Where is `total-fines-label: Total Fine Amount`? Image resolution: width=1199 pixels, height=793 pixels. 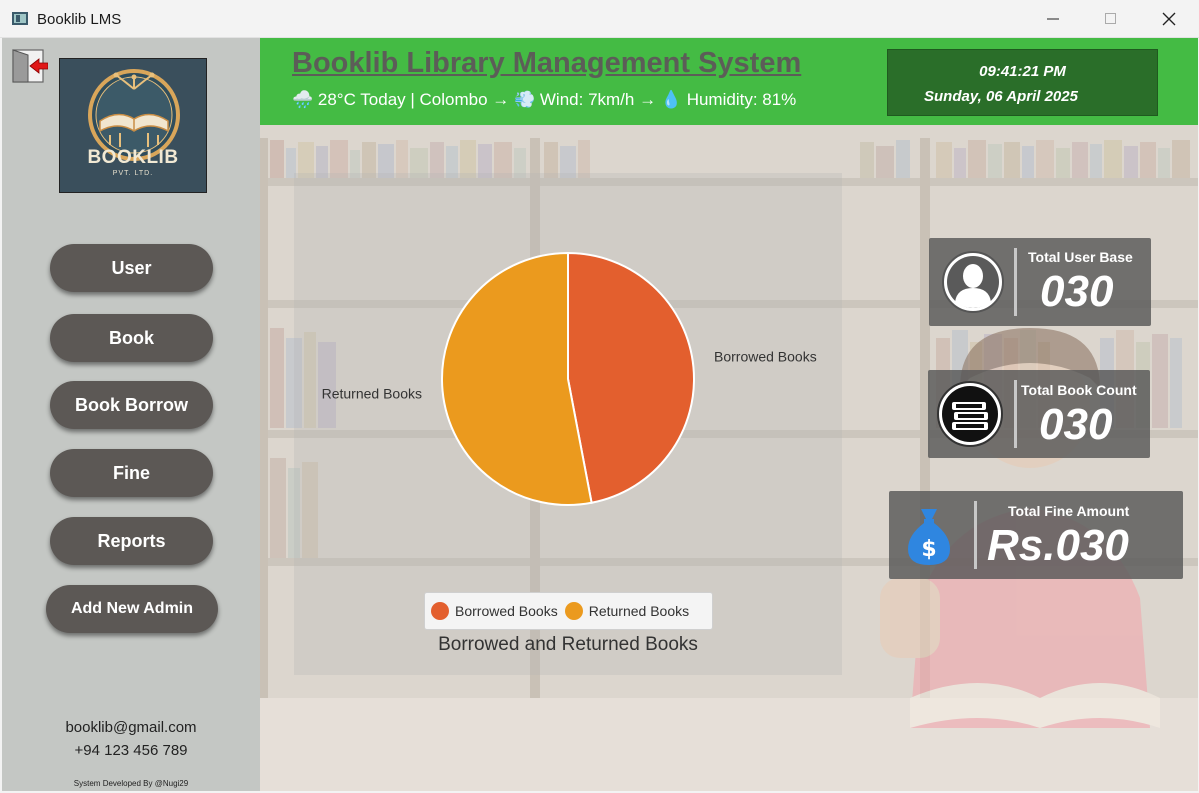 total-fines-label: Total Fine Amount is located at coordinates (1069, 511).